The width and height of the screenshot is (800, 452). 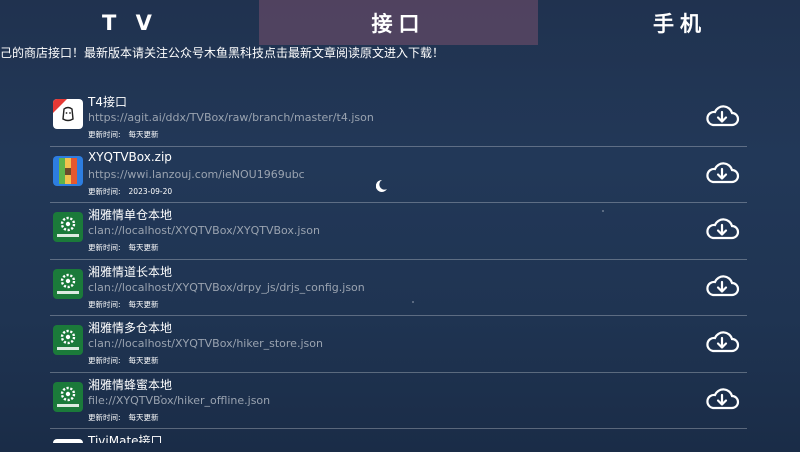 I want to click on t4-app-icon, so click(x=68, y=114).